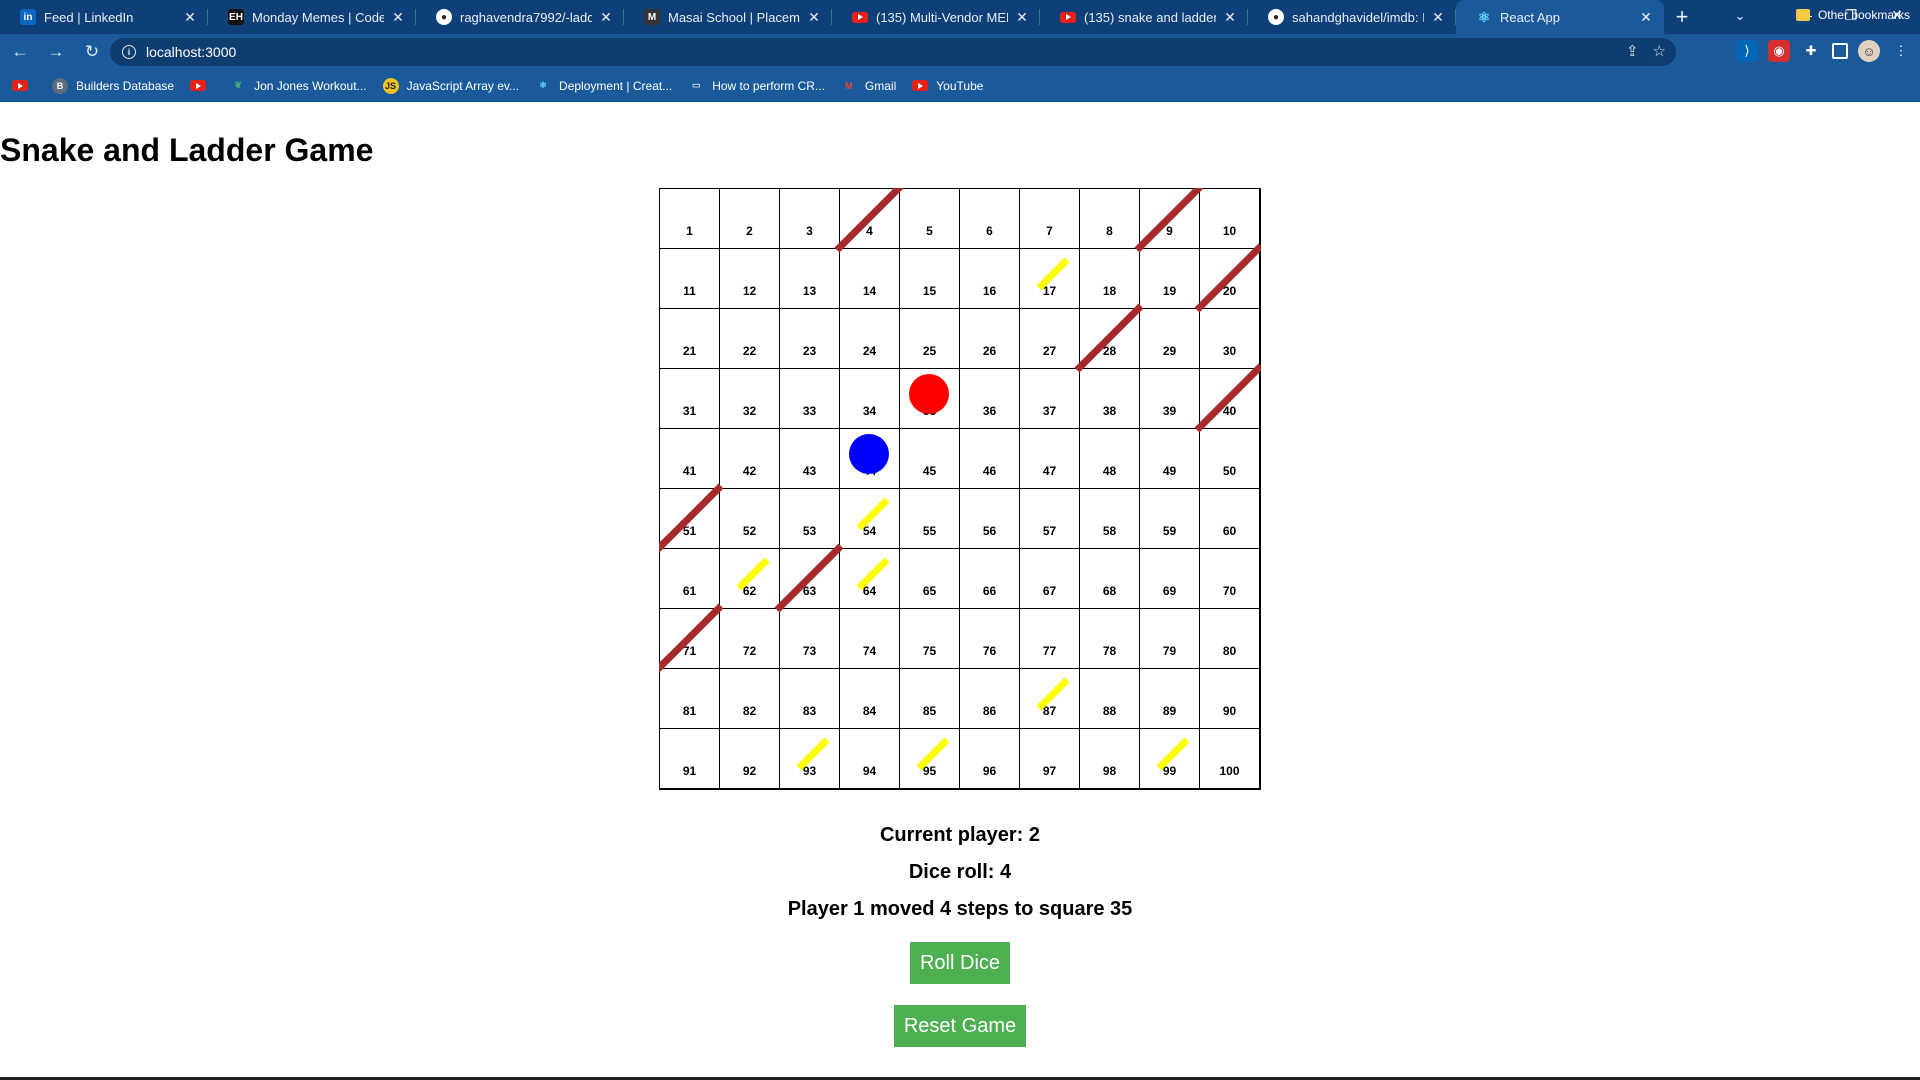  I want to click on cell-number: 7, so click(1049, 231).